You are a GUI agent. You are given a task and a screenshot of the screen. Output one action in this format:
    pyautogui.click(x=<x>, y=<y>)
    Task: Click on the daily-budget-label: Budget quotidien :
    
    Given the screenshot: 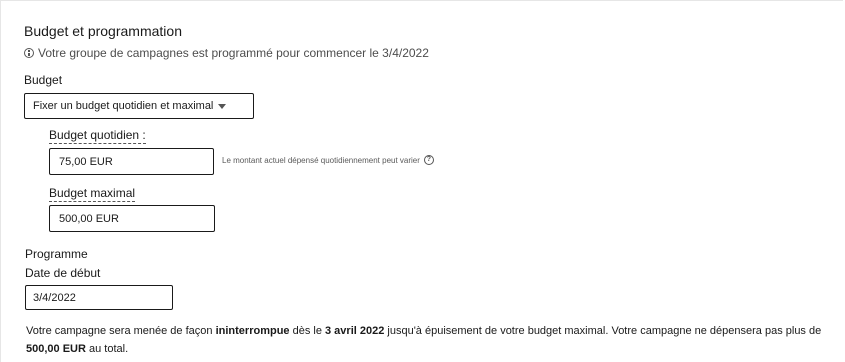 What is the action you would take?
    pyautogui.click(x=97, y=136)
    